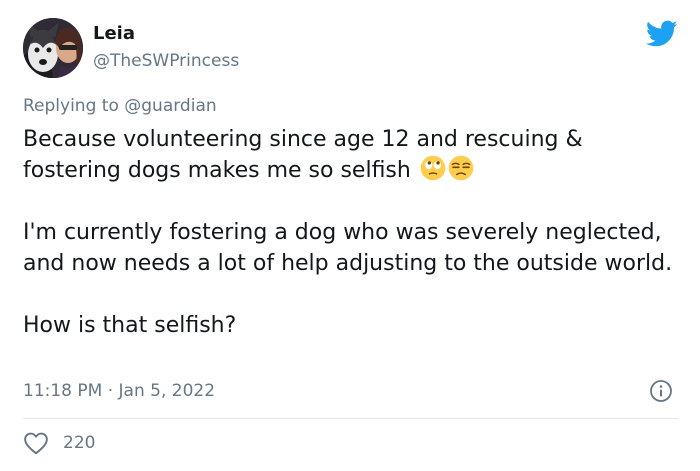  Describe the element at coordinates (63, 391) in the screenshot. I see `tweet-time: 11:18 PM` at that location.